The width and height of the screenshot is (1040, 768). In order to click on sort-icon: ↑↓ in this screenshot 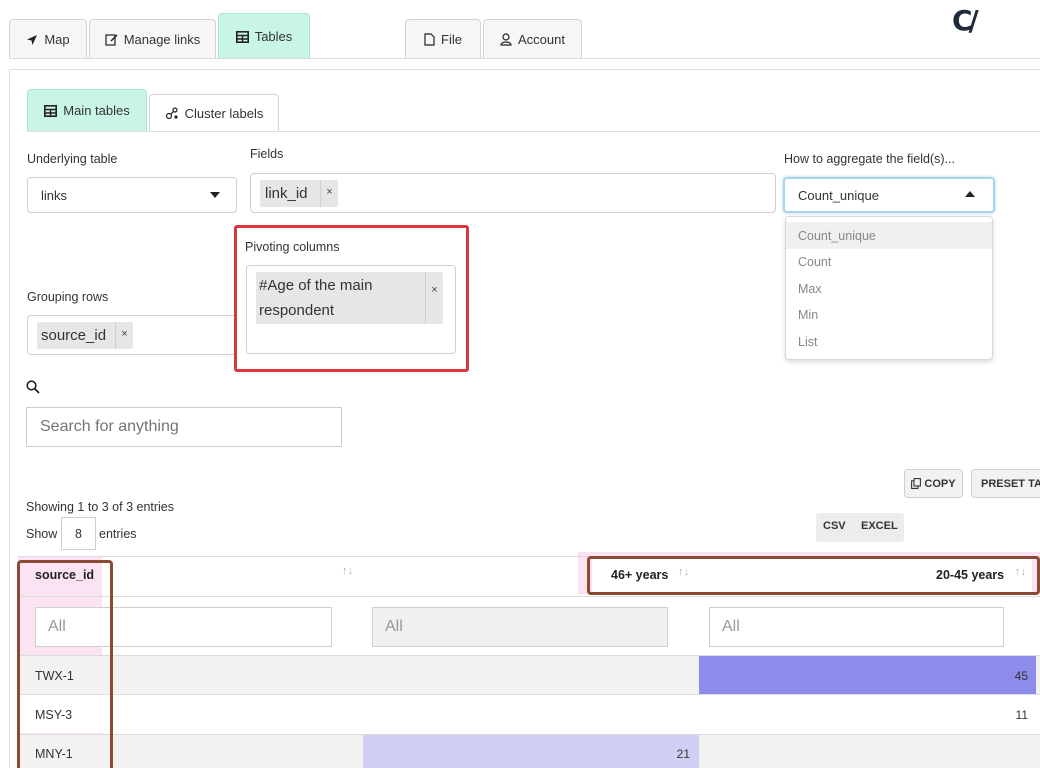, I will do `click(347, 571)`.